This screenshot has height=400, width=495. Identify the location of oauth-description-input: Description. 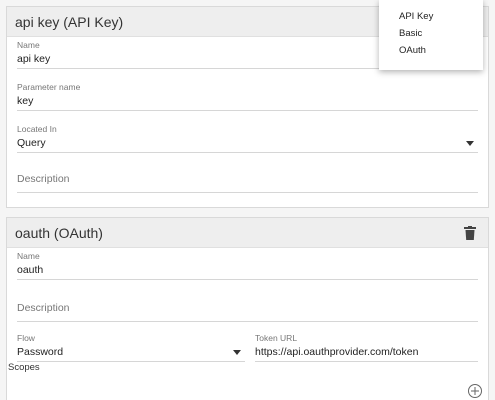
(247, 308).